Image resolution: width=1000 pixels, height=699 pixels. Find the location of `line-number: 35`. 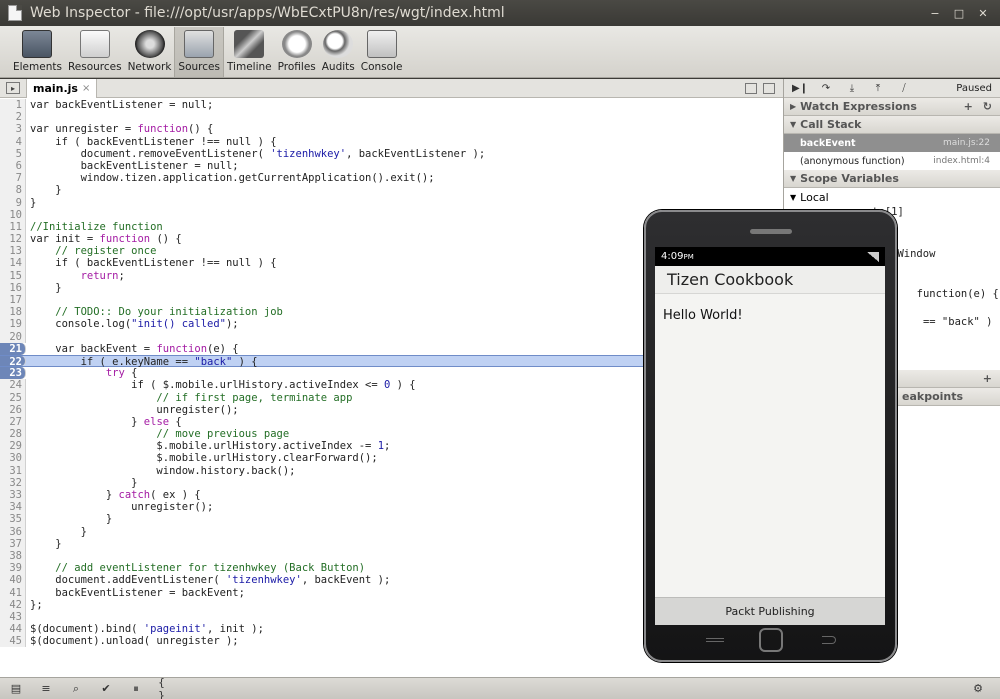

line-number: 35 is located at coordinates (13, 519).